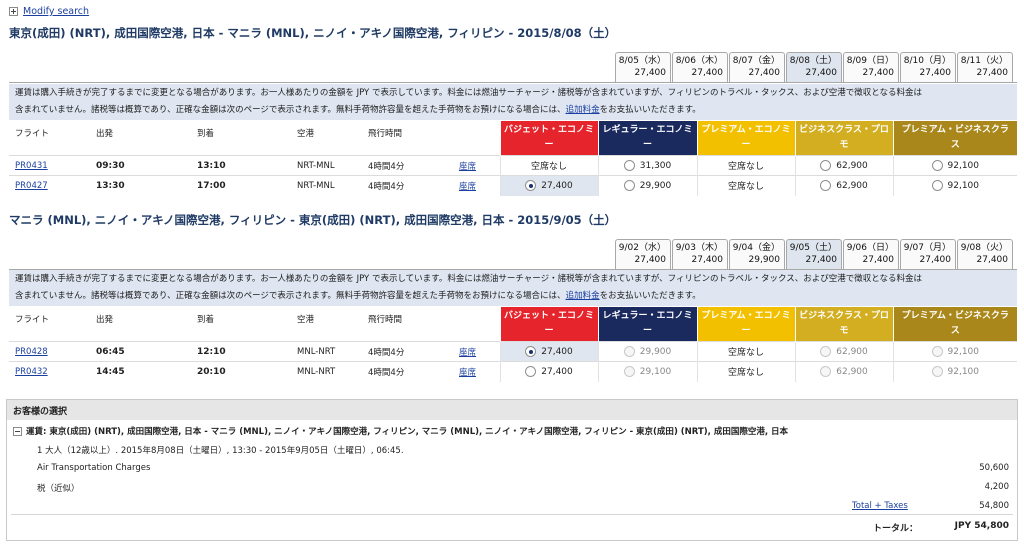 The height and width of the screenshot is (544, 1024). I want to click on date-tab-date: 8/09（日）, so click(870, 61).